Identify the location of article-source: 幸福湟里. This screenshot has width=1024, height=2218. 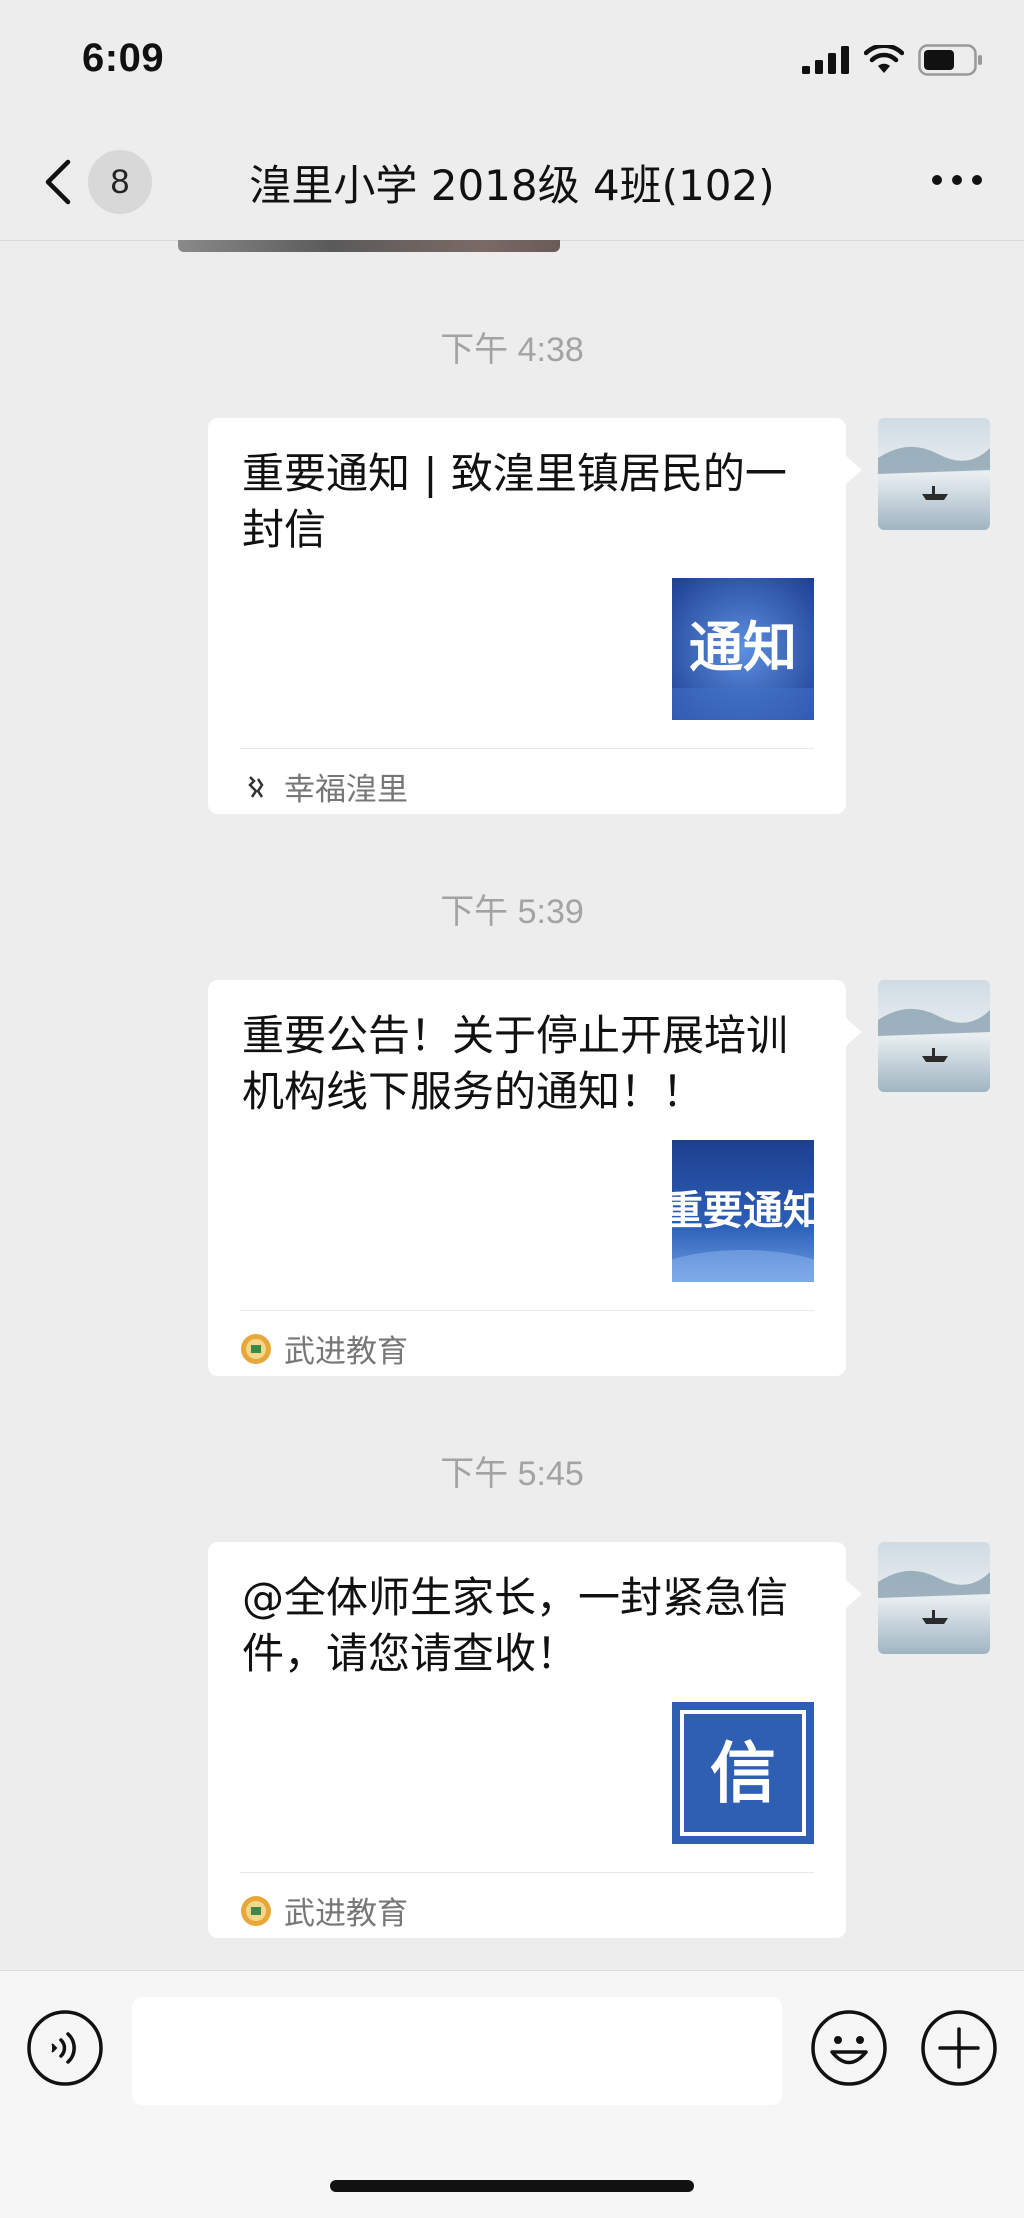
(324, 786).